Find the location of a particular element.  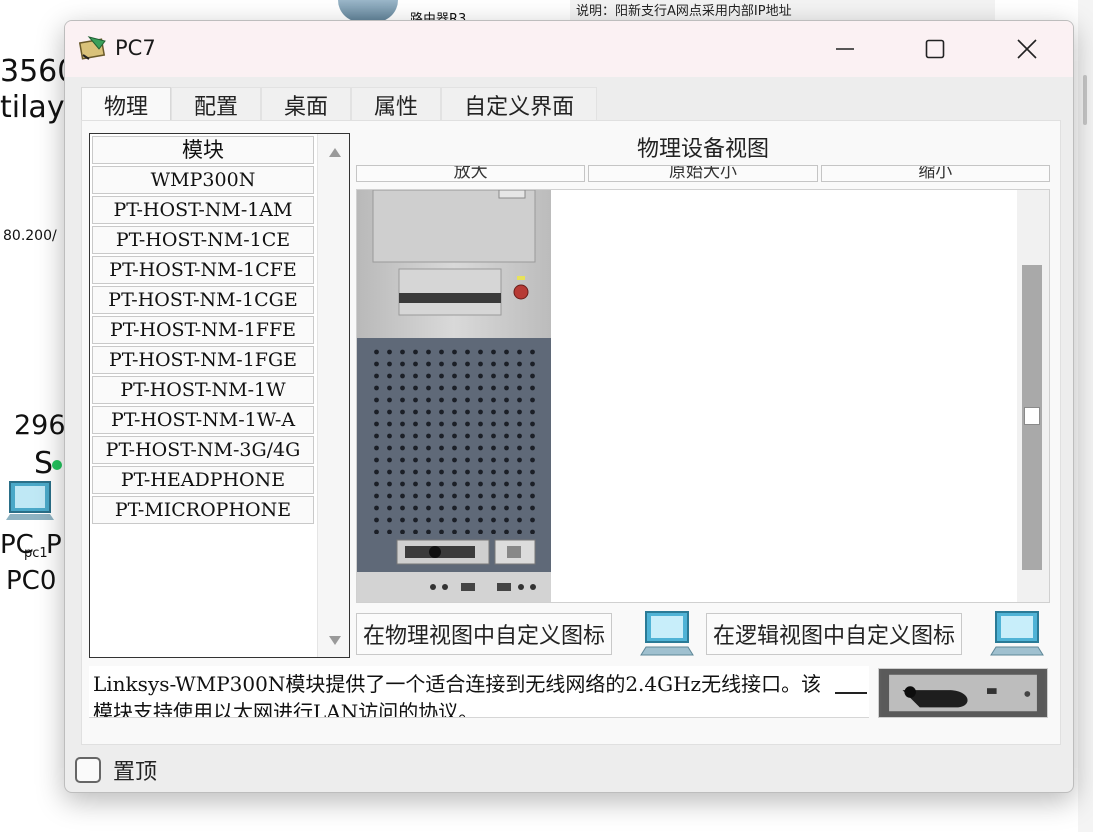

scroll-up-arrow-icon is located at coordinates (335, 152).